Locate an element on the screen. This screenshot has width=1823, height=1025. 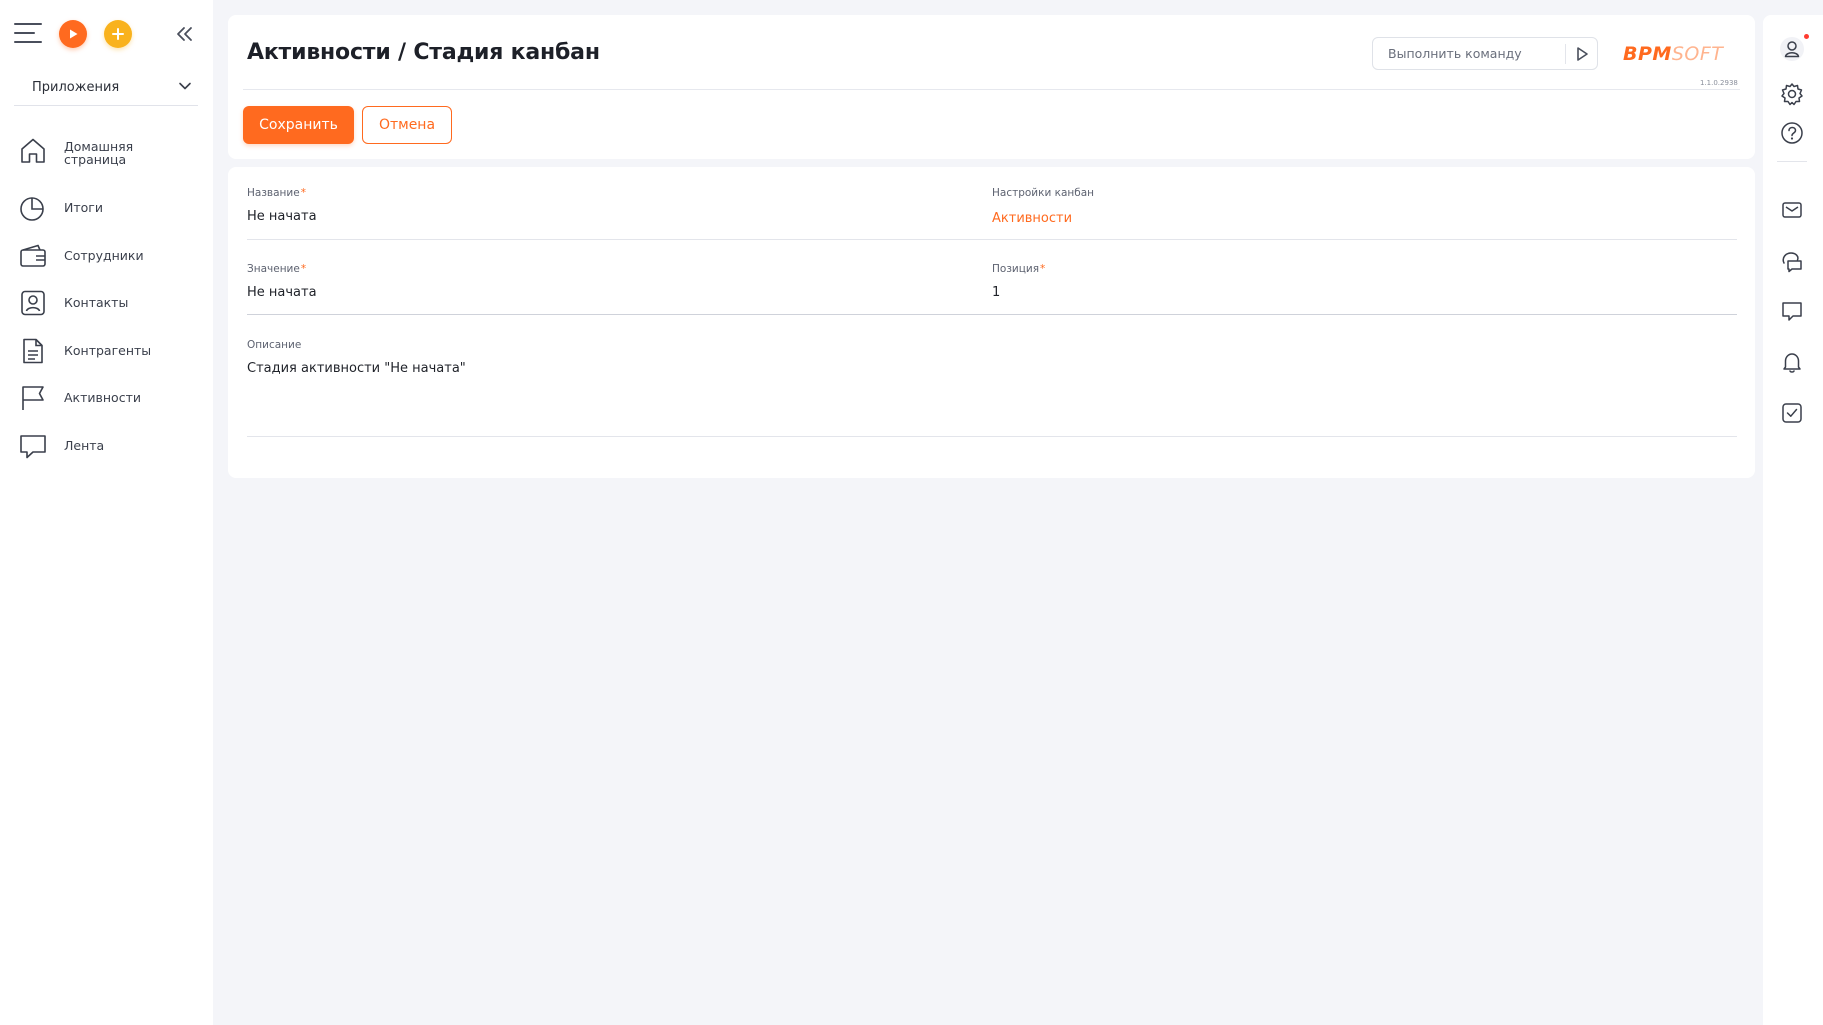
messages-button is located at coordinates (1792, 311).